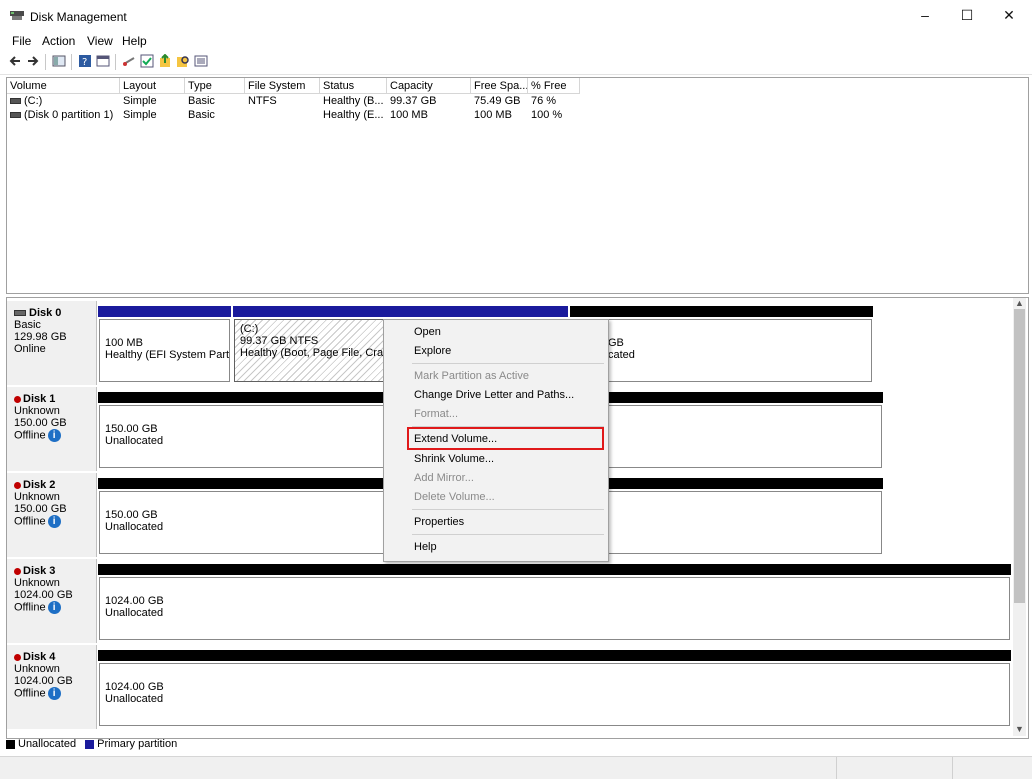  I want to click on menu-item-properties: Properties, so click(439, 522).